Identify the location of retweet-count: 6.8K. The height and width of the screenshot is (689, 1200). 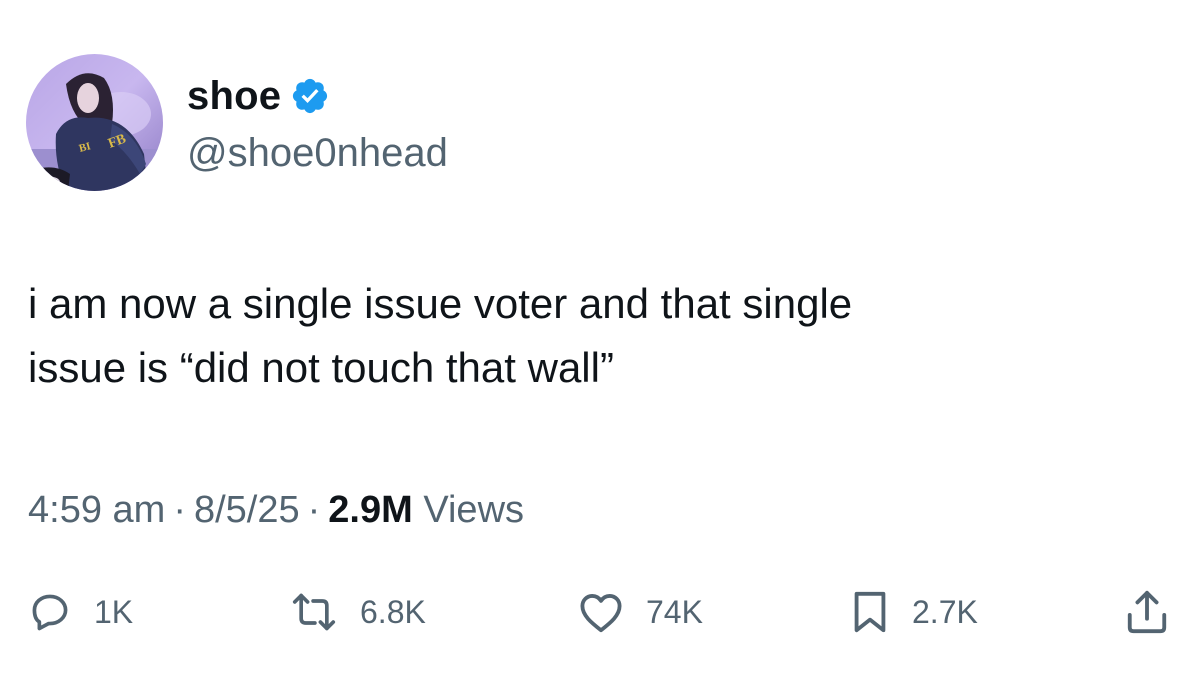
(393, 612).